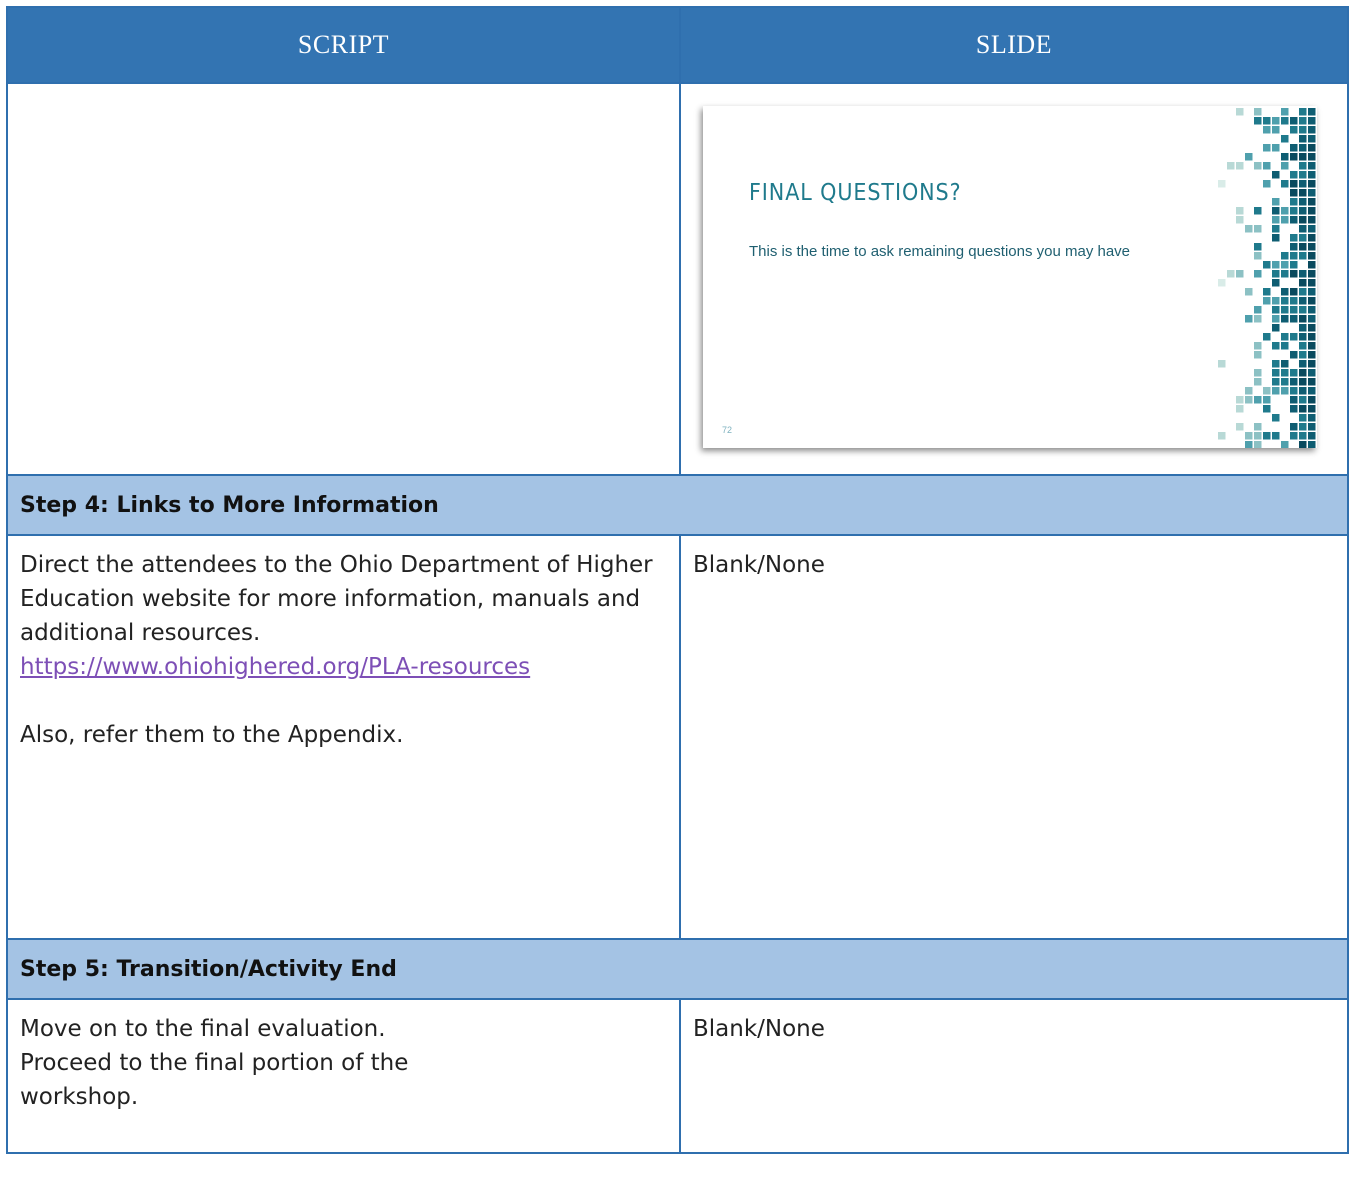  What do you see at coordinates (677, 505) in the screenshot?
I see `step4-heading: Step 4: Links to More Information` at bounding box center [677, 505].